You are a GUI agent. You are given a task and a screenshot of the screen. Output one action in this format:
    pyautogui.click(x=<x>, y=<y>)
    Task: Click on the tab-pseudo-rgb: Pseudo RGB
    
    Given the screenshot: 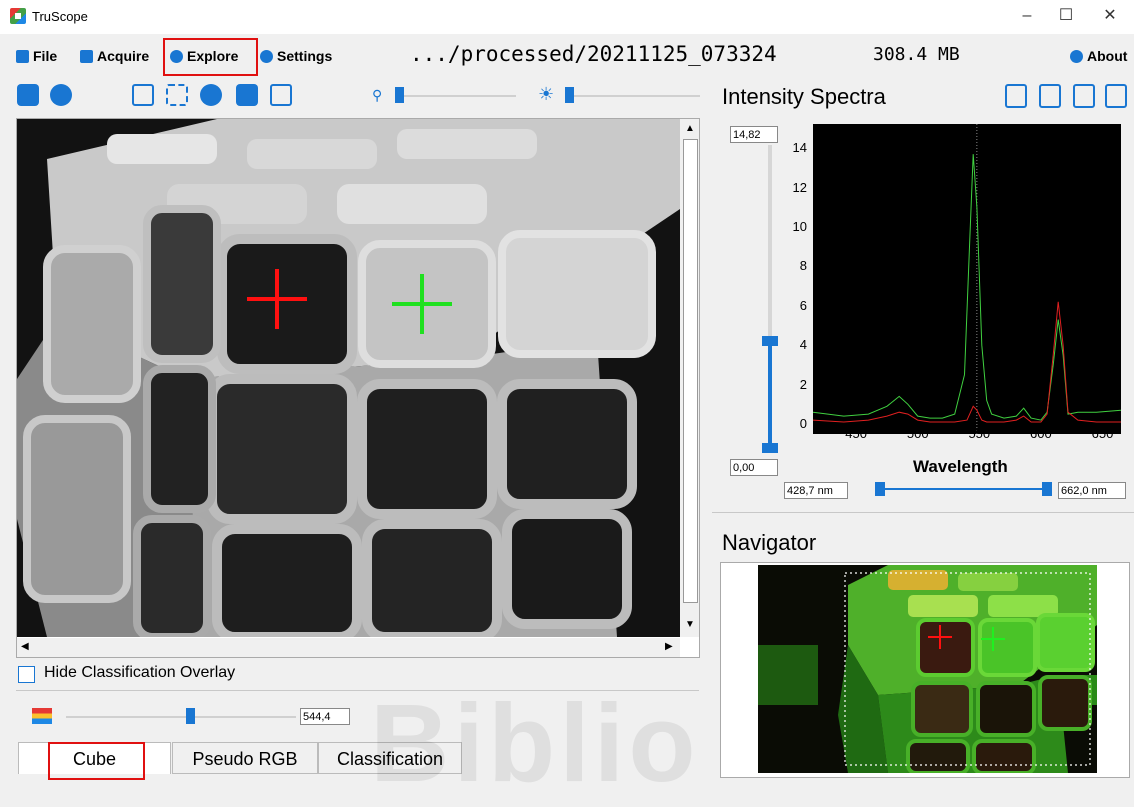 What is the action you would take?
    pyautogui.click(x=245, y=758)
    